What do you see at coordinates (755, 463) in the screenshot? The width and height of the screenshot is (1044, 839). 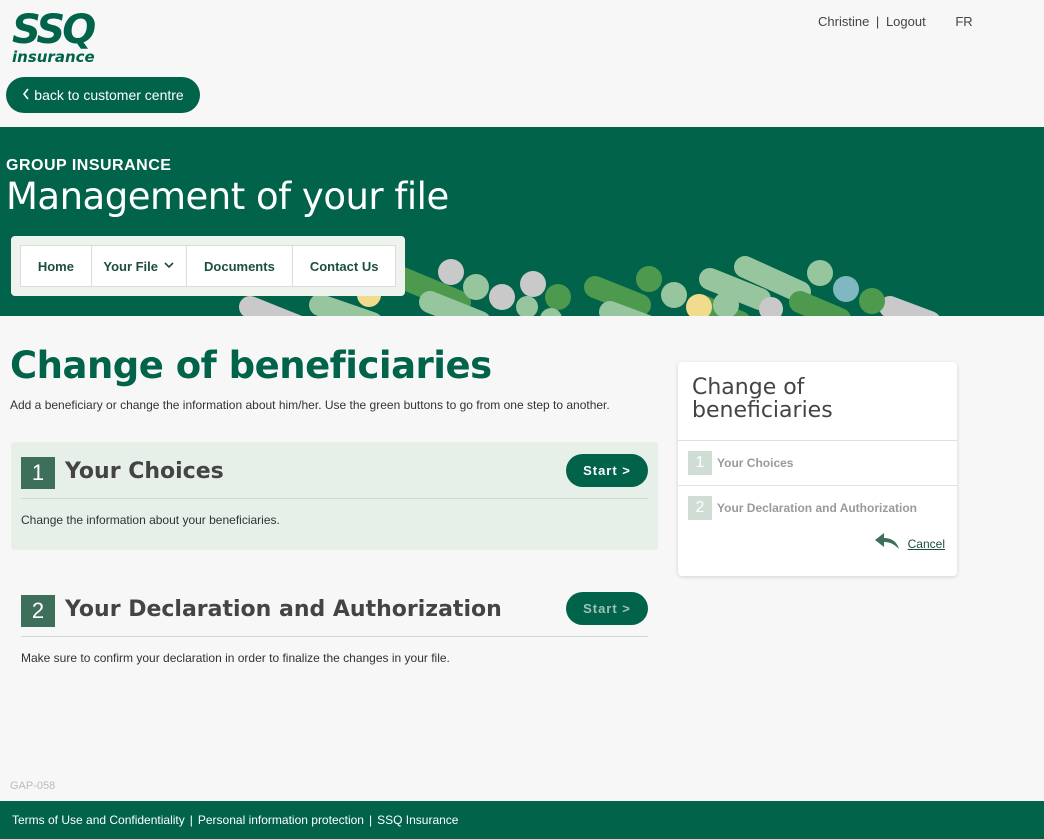 I see `sidebar-item-label: Your Choices` at bounding box center [755, 463].